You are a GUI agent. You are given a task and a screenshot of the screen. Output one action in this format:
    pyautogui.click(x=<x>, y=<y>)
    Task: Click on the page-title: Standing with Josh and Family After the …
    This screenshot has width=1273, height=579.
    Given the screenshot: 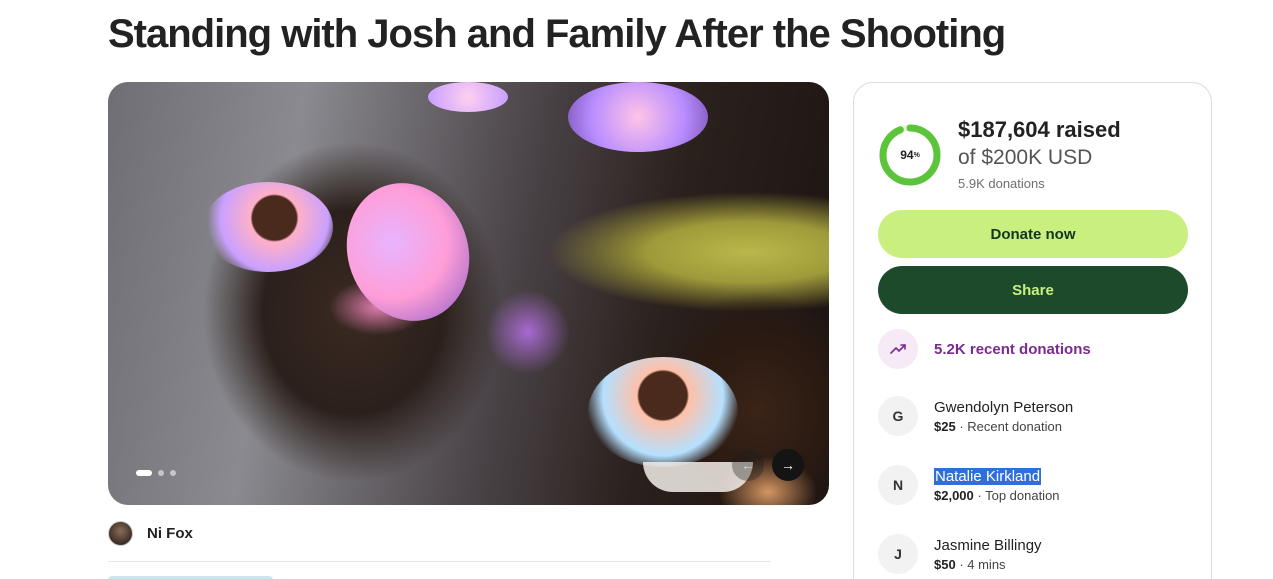 What is the action you would take?
    pyautogui.click(x=557, y=34)
    